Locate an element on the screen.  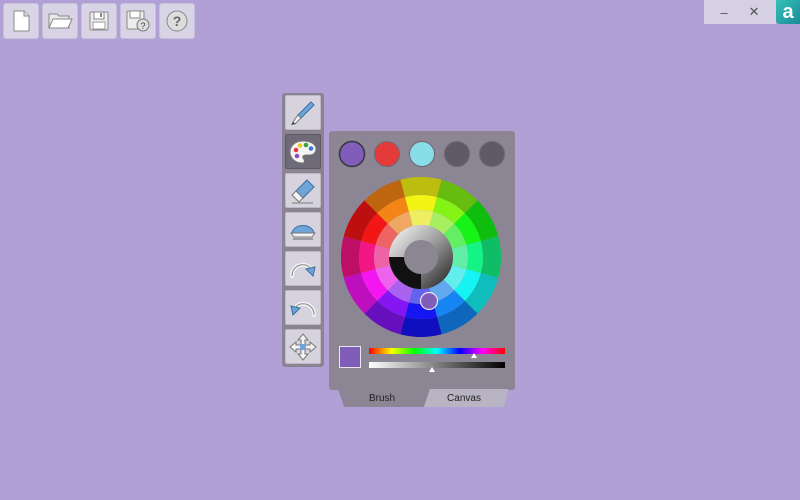
help-glyph: ? is located at coordinates (177, 21).